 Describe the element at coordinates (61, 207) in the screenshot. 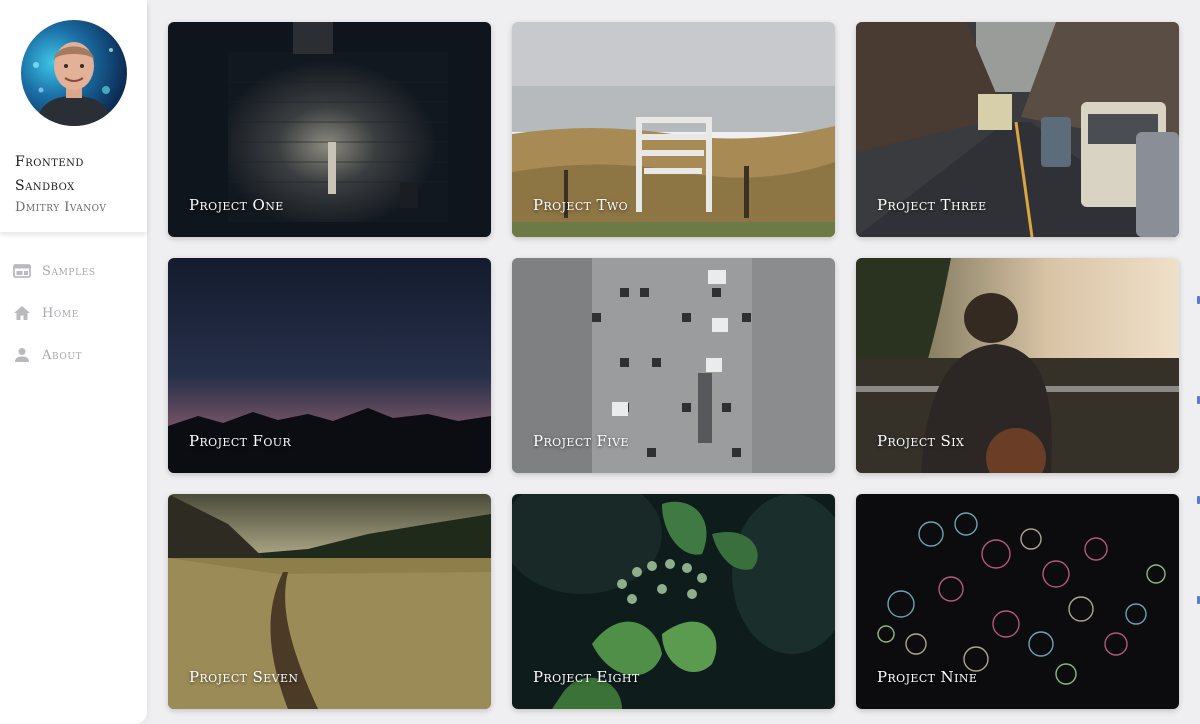

I see `author-name: Dmitry Ivanov` at that location.